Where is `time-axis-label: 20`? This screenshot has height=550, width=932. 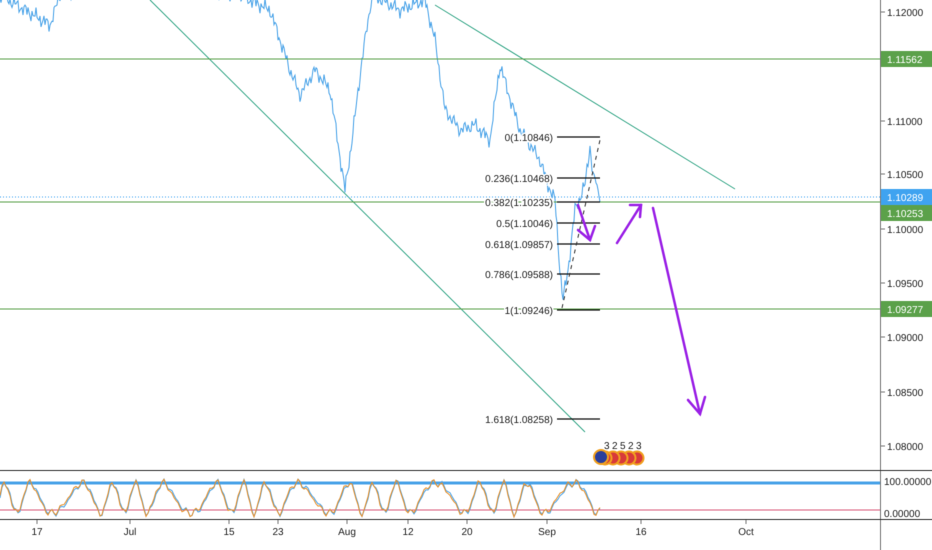
time-axis-label: 20 is located at coordinates (467, 532).